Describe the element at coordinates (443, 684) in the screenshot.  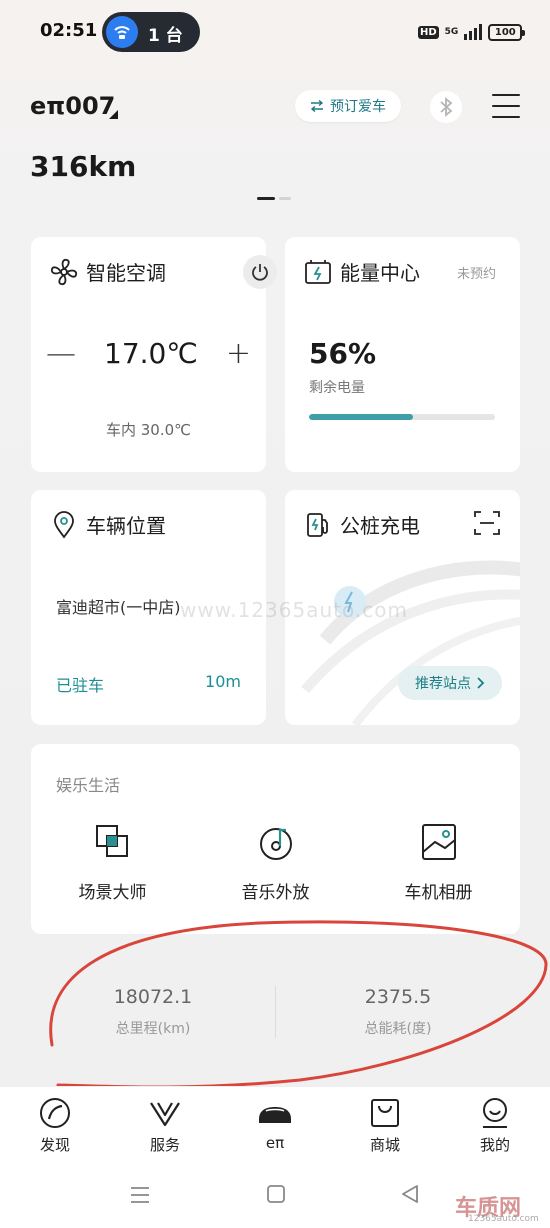
I see `recommend-stations-label: 推荐站点` at that location.